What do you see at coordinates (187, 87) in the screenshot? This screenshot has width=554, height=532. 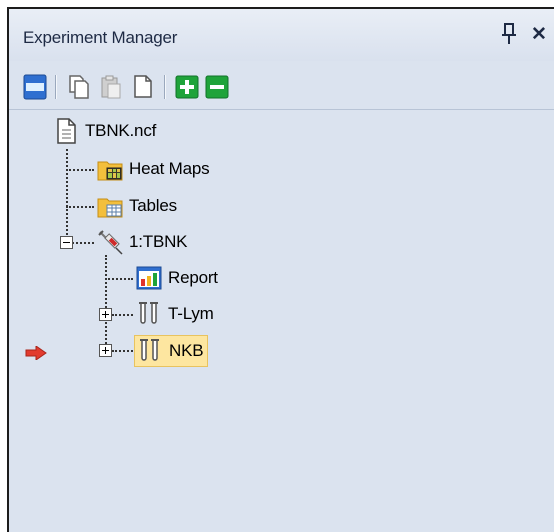 I see `add-icon` at bounding box center [187, 87].